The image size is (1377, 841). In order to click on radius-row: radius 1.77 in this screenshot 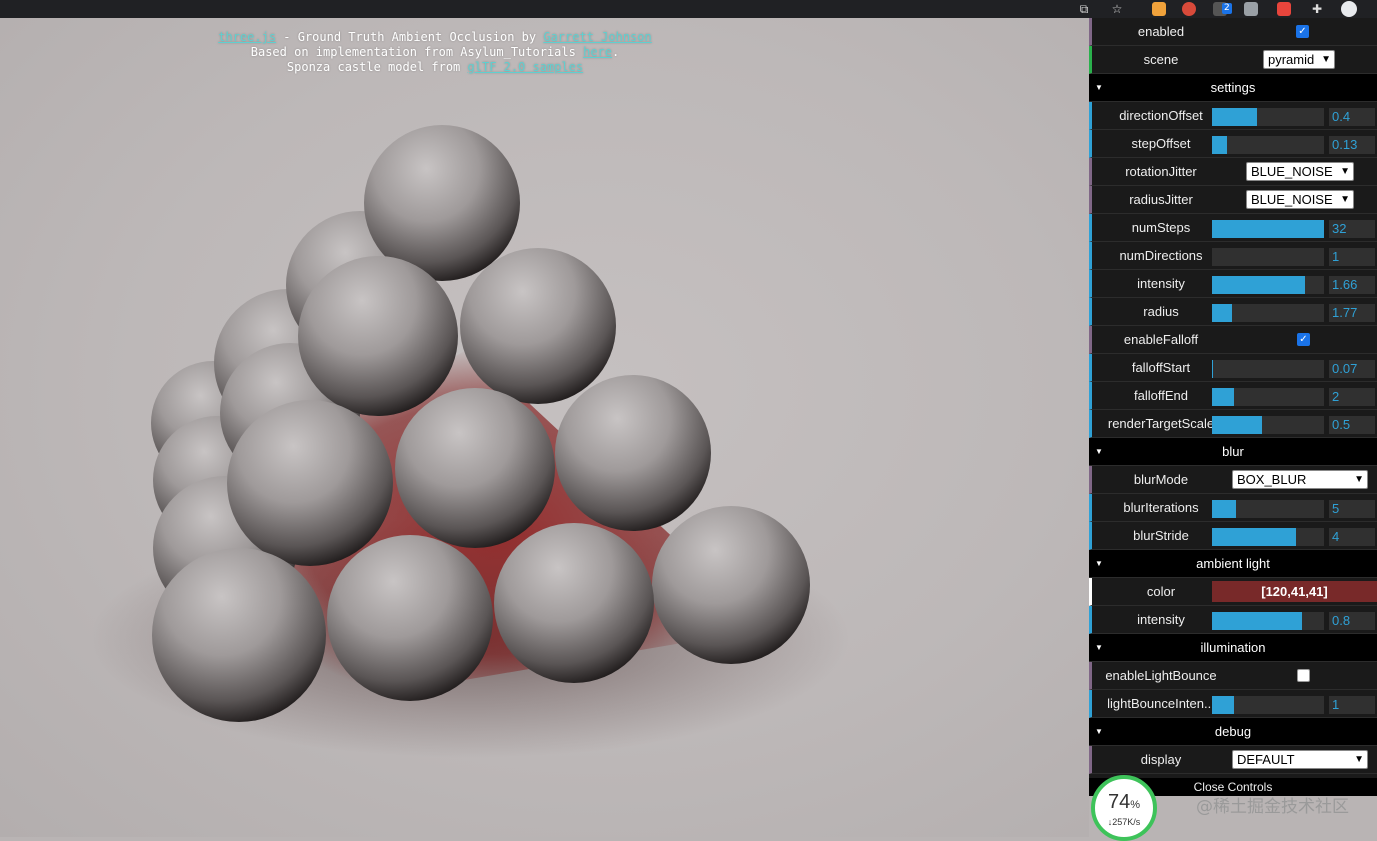, I will do `click(1233, 312)`.